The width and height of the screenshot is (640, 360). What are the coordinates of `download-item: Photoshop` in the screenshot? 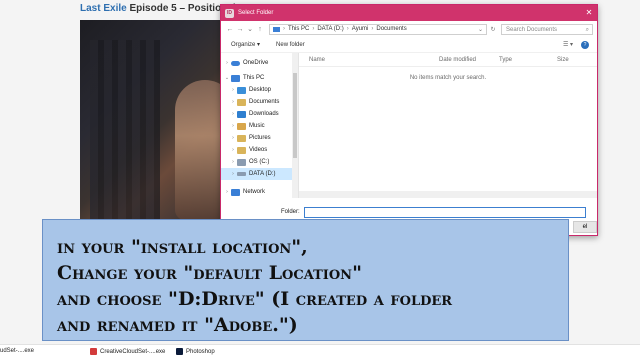 It's located at (195, 351).